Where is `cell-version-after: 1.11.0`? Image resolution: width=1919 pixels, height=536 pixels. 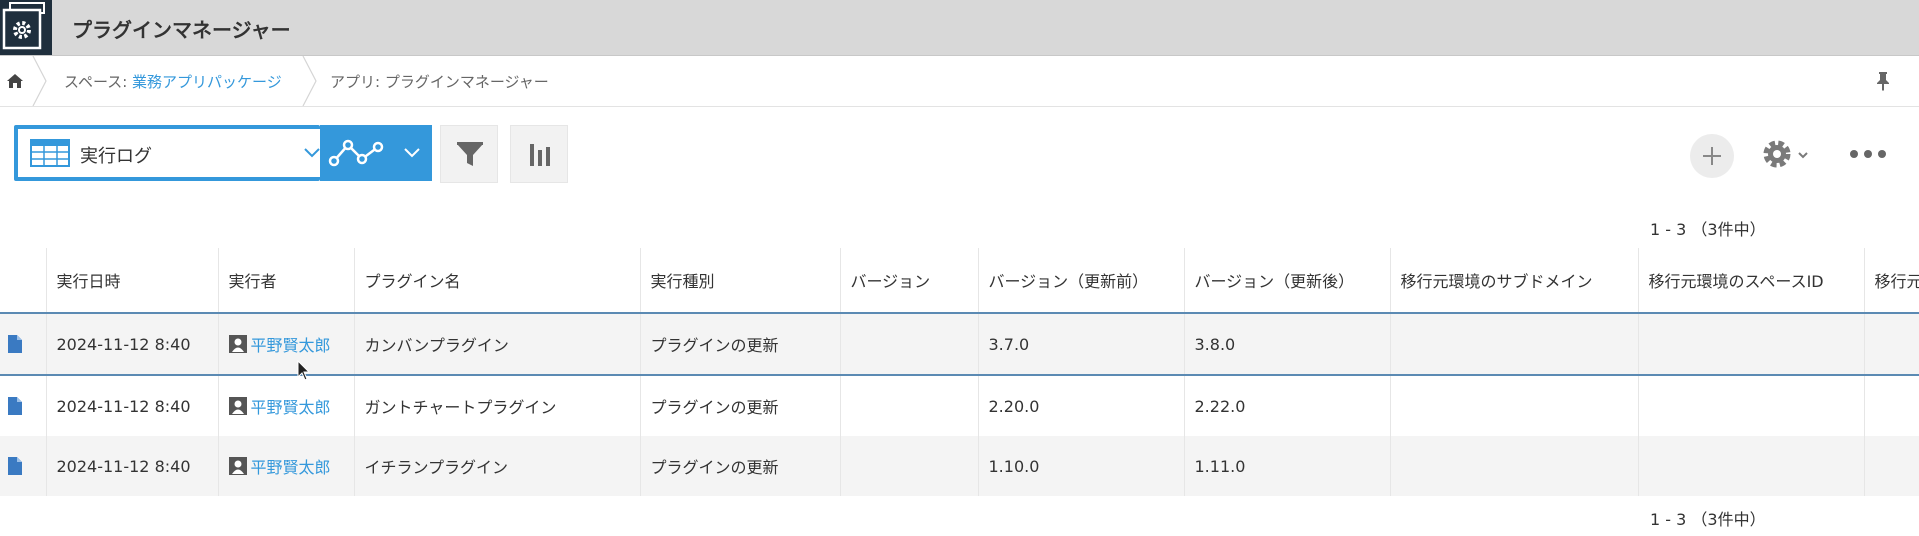 cell-version-after: 1.11.0 is located at coordinates (1286, 466).